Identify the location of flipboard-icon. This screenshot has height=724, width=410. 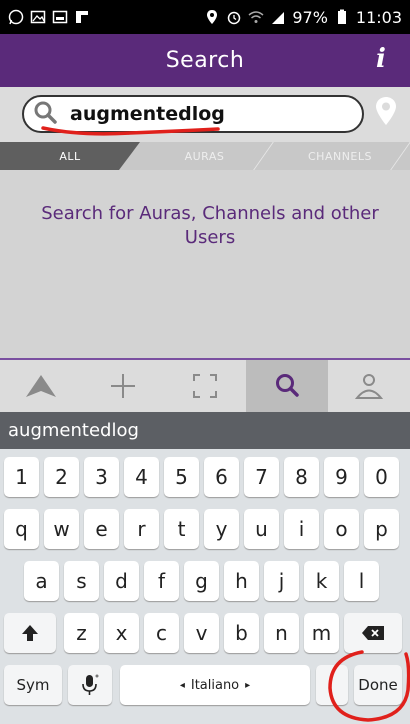
(82, 17).